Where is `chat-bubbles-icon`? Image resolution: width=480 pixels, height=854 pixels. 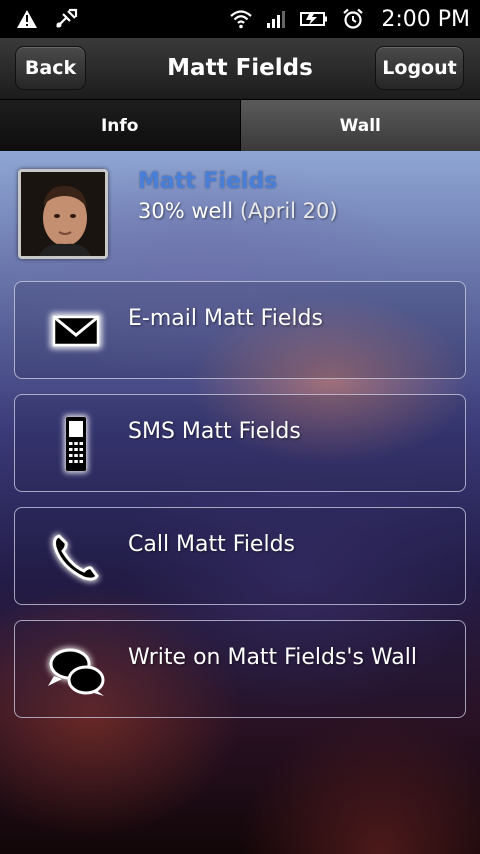 chat-bubbles-icon is located at coordinates (76, 670).